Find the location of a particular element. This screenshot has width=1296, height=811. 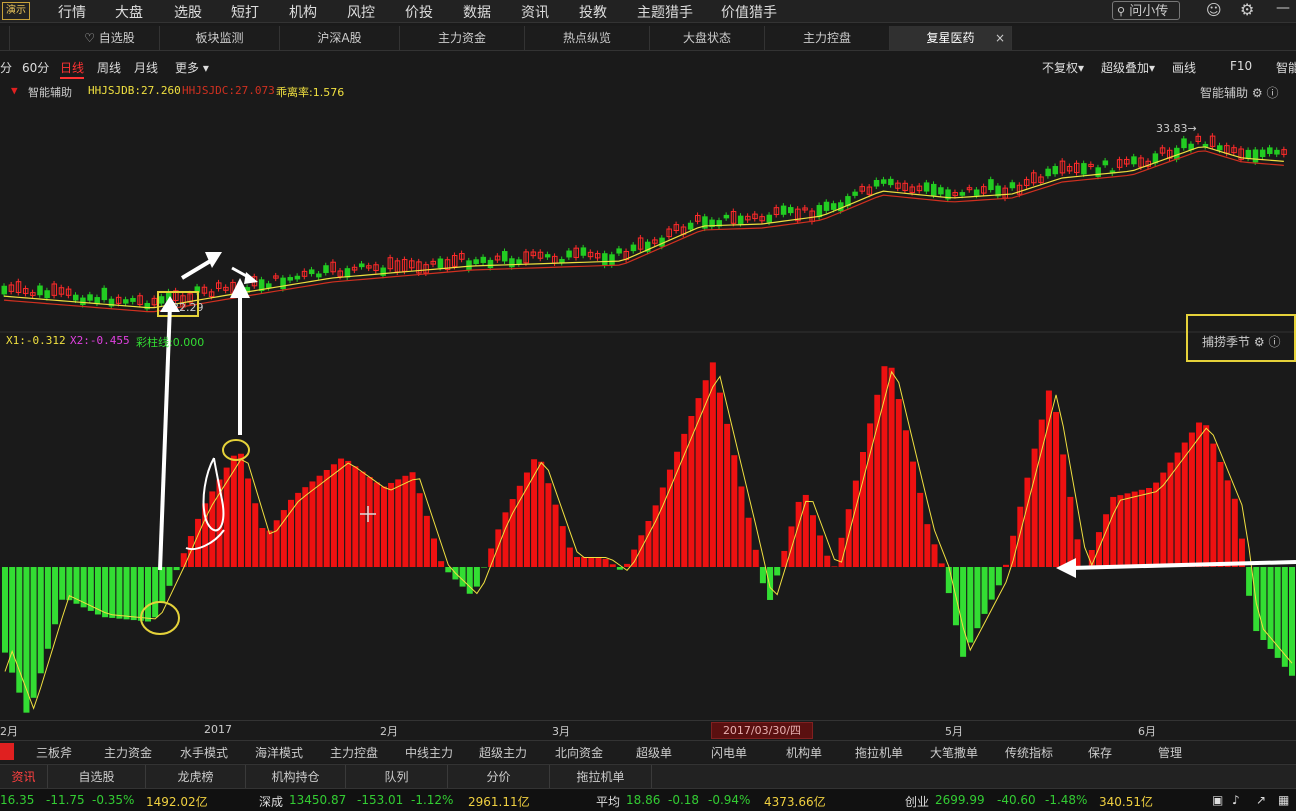

panel-label: 捕捞季节 ⚙ ⓘ is located at coordinates (1241, 341).